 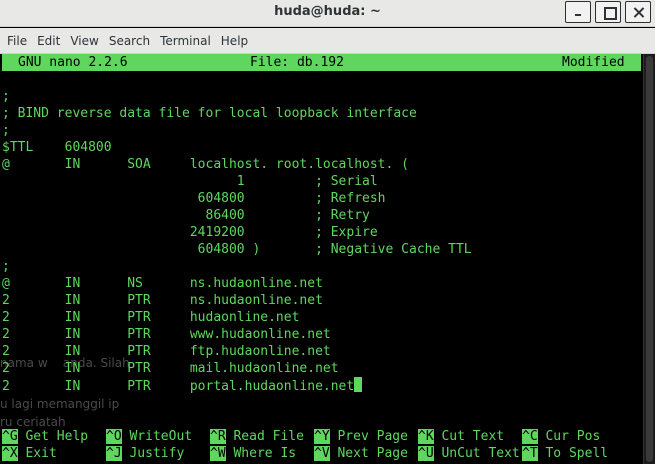 I want to click on scrollbar-thumb, so click(x=649, y=259).